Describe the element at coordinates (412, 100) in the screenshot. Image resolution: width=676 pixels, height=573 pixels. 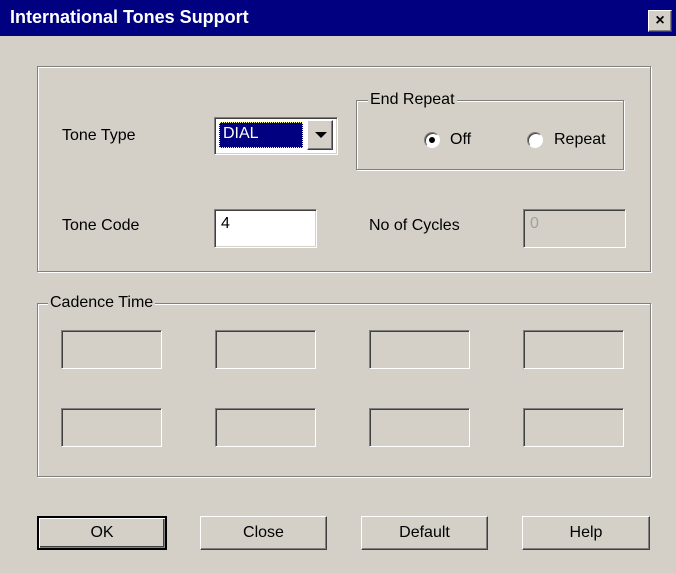
I see `end-repeat-legend: End Repeat` at that location.